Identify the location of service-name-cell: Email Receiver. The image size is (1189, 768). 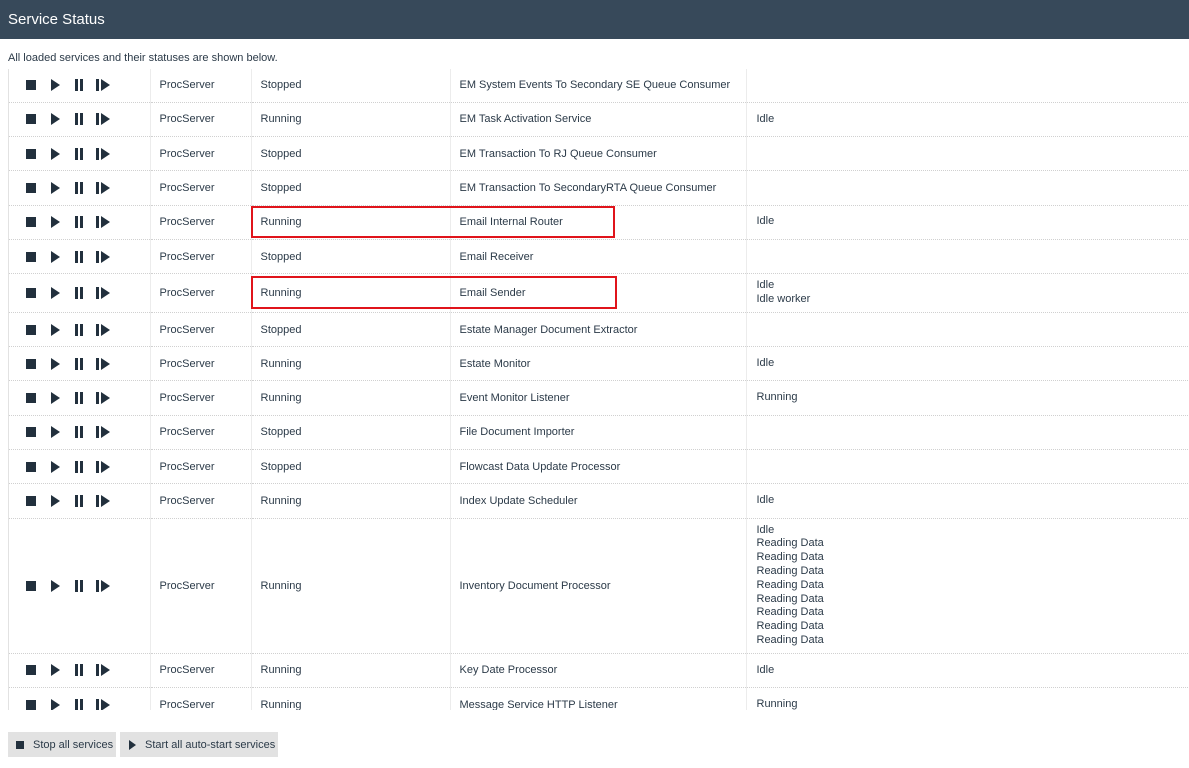
(598, 257).